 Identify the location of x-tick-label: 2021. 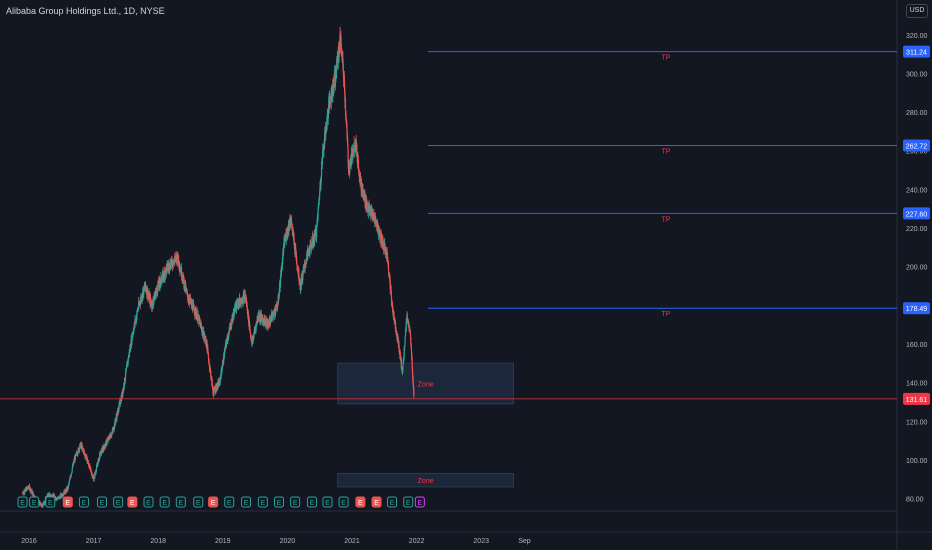
(352, 541).